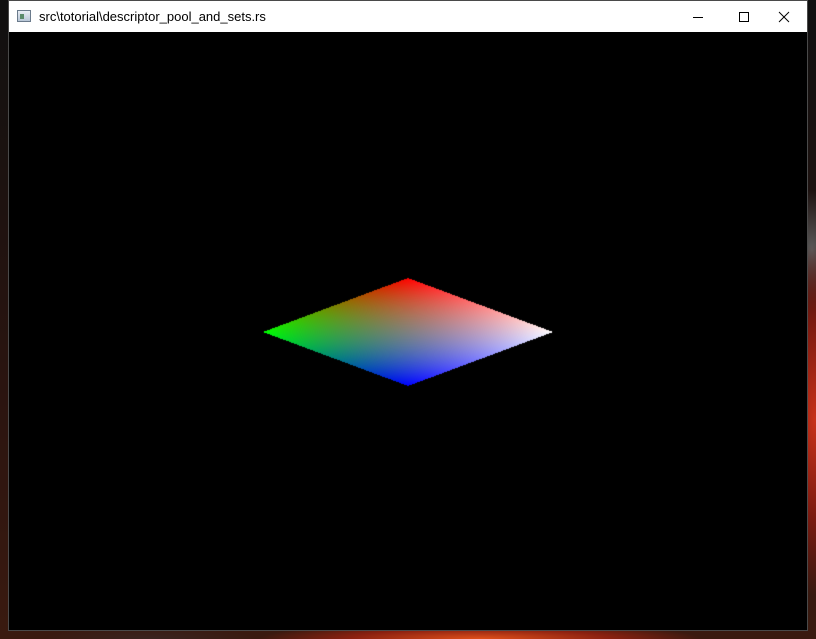 The image size is (816, 639). I want to click on app-icon, so click(24, 16).